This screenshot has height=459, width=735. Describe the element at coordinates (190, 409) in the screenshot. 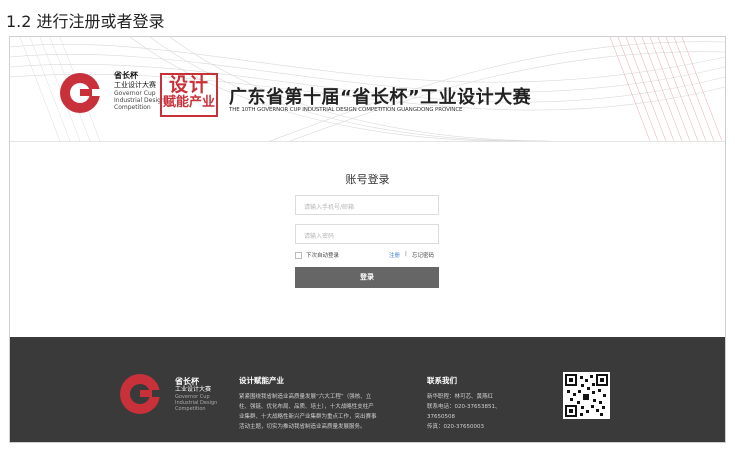

I see `footer-cup-en-3: Competition` at that location.